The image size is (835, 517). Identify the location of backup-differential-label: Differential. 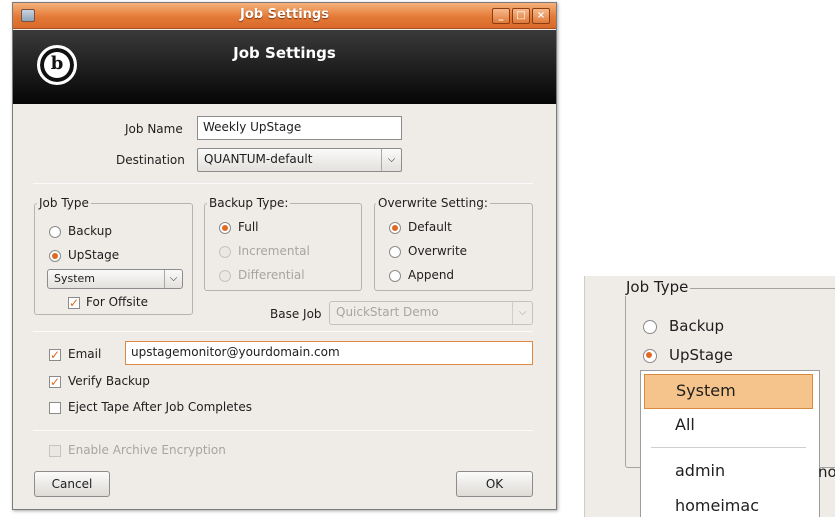
(271, 275).